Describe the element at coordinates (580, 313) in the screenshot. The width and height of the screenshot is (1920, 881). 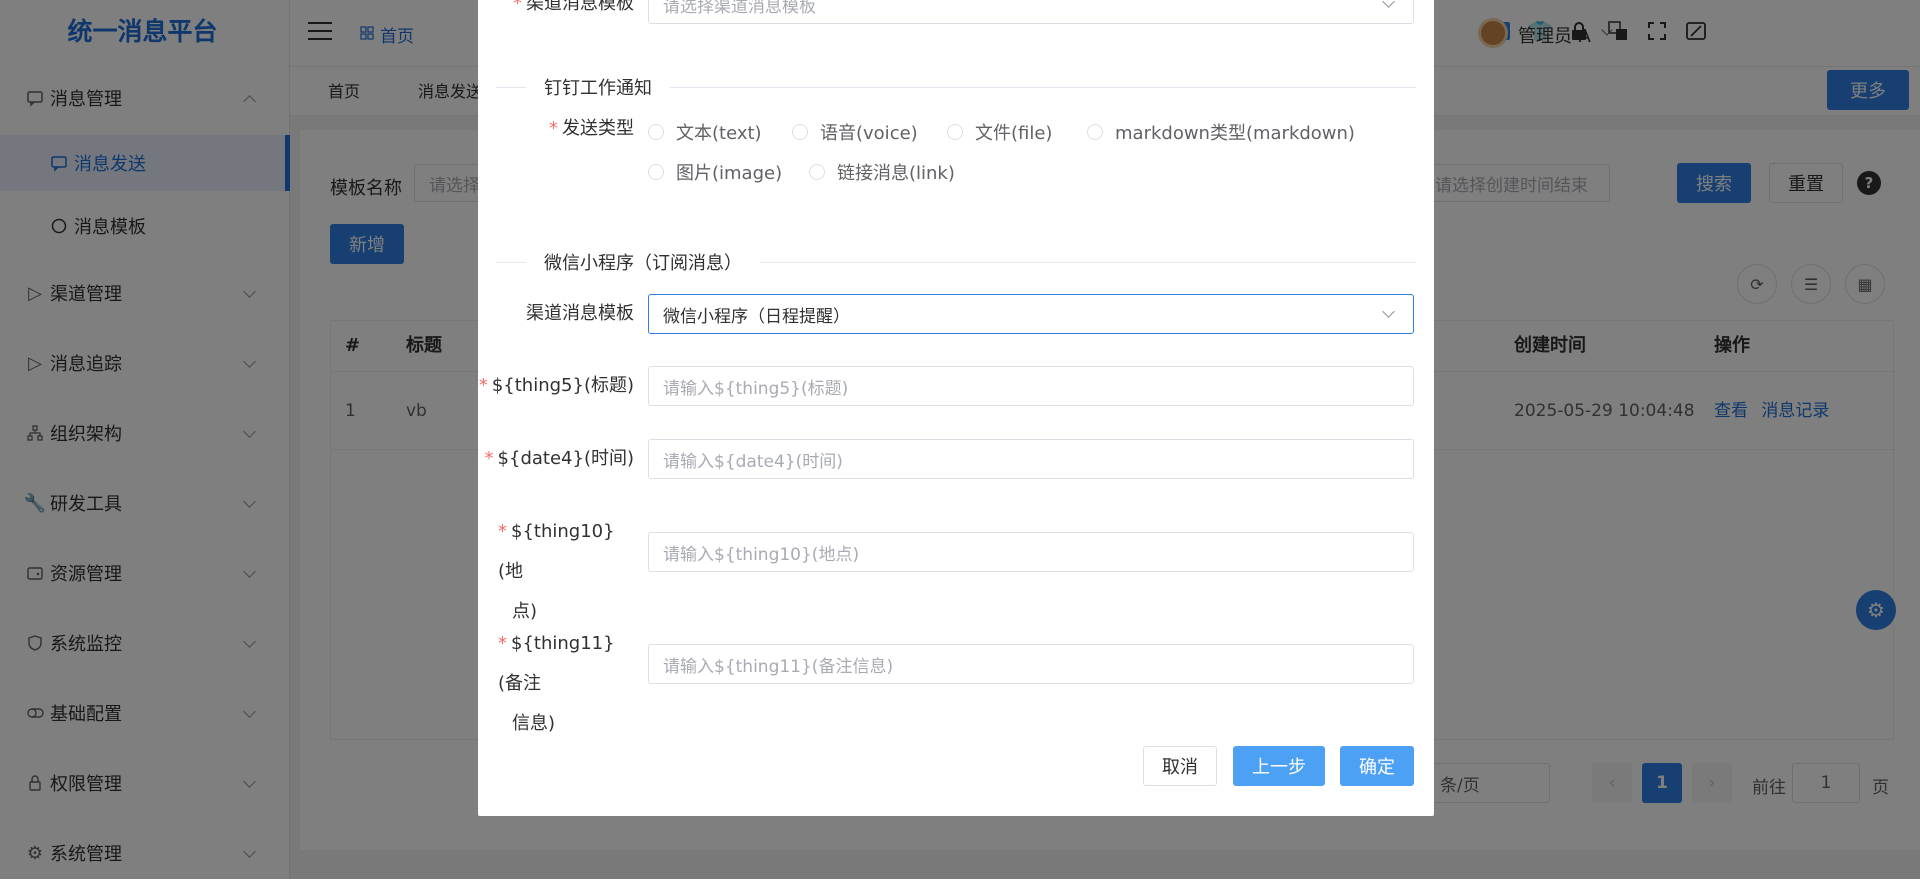
I see `wechat-template-label: 渠道消息模板` at that location.